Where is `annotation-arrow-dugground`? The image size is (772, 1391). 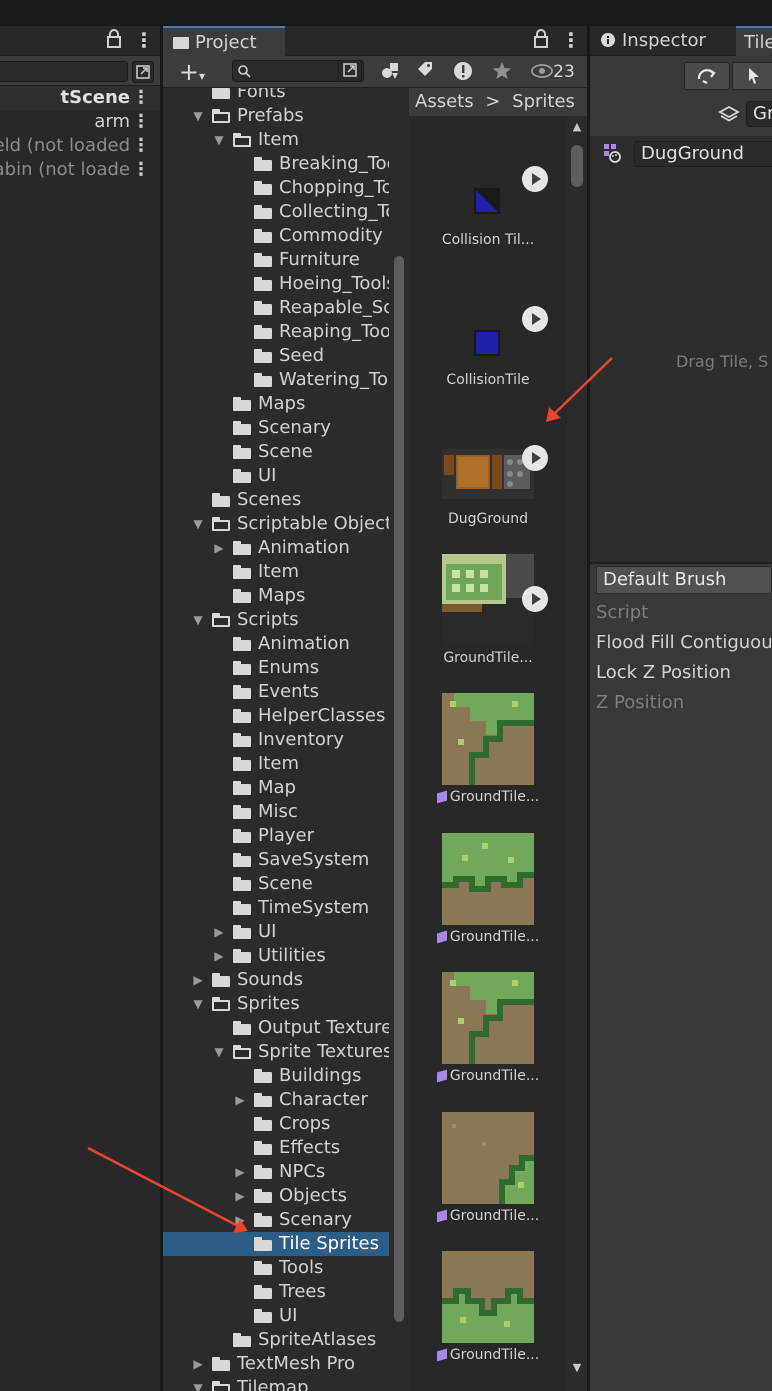
annotation-arrow-dugground is located at coordinates (582, 387).